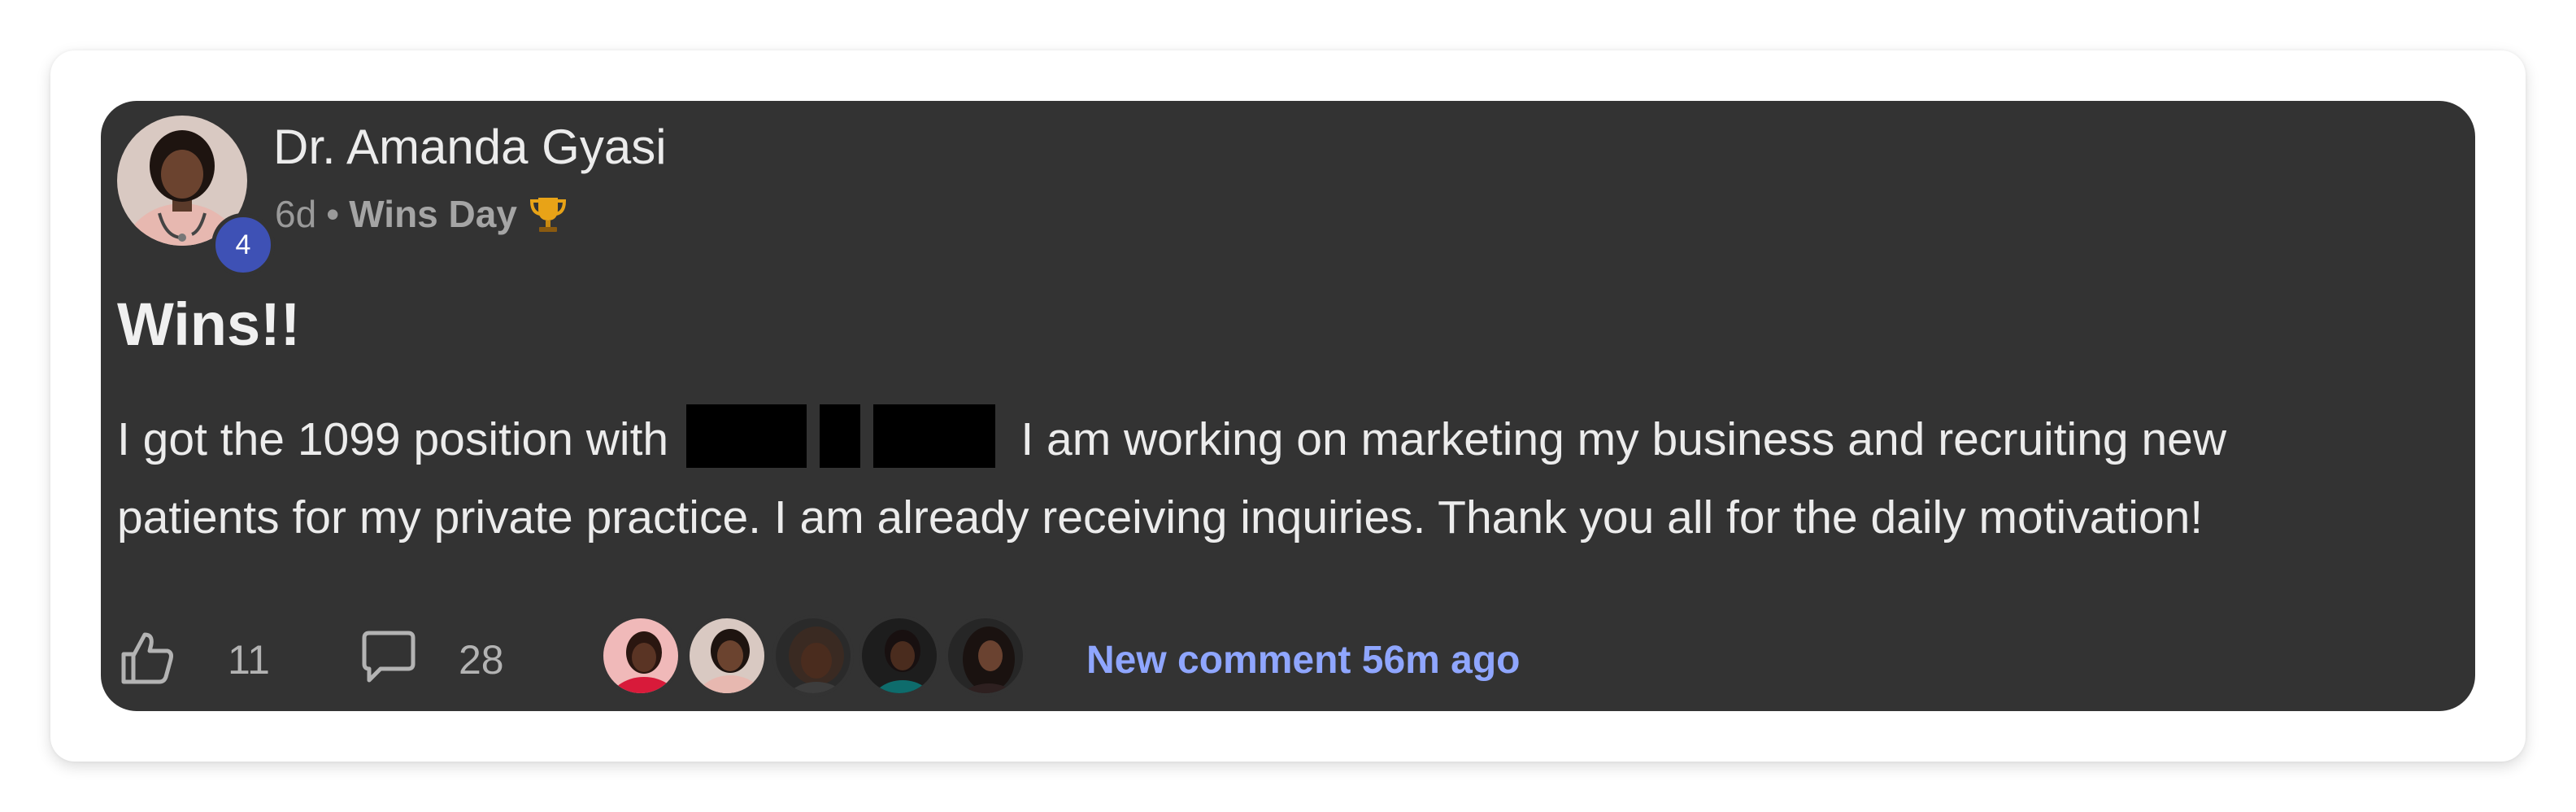 This screenshot has width=2576, height=812. What do you see at coordinates (1303, 660) in the screenshot?
I see `new-comment-link: New comment 56m ago` at bounding box center [1303, 660].